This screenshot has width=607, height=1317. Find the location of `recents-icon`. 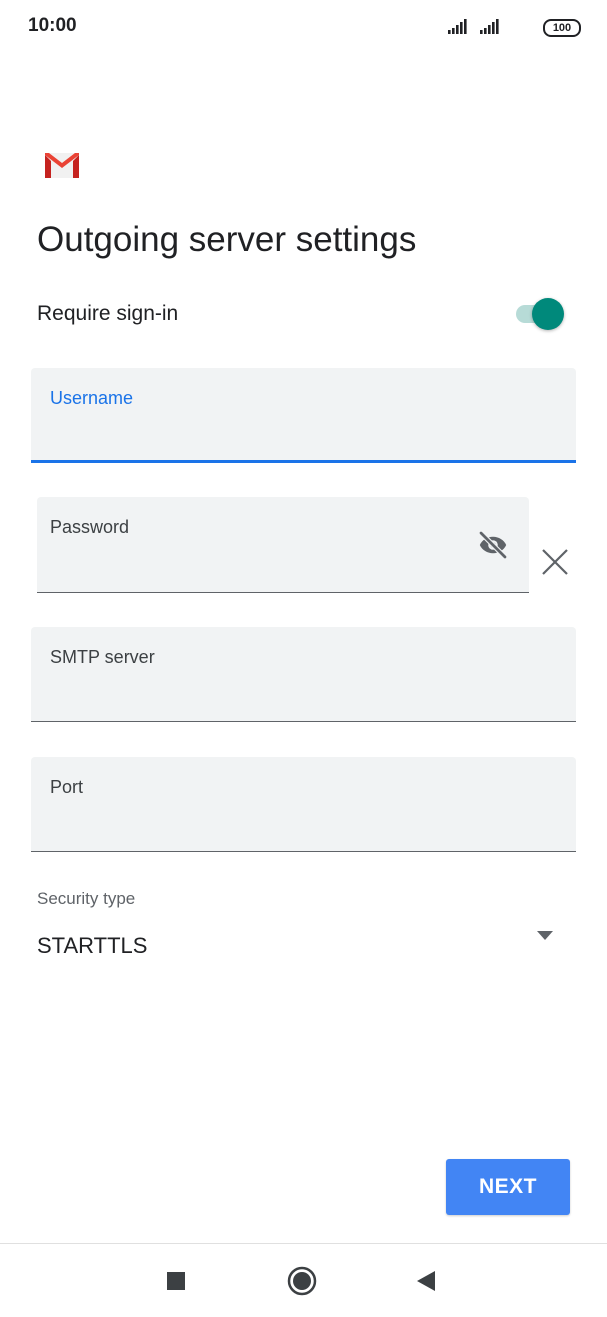

recents-icon is located at coordinates (176, 1281).